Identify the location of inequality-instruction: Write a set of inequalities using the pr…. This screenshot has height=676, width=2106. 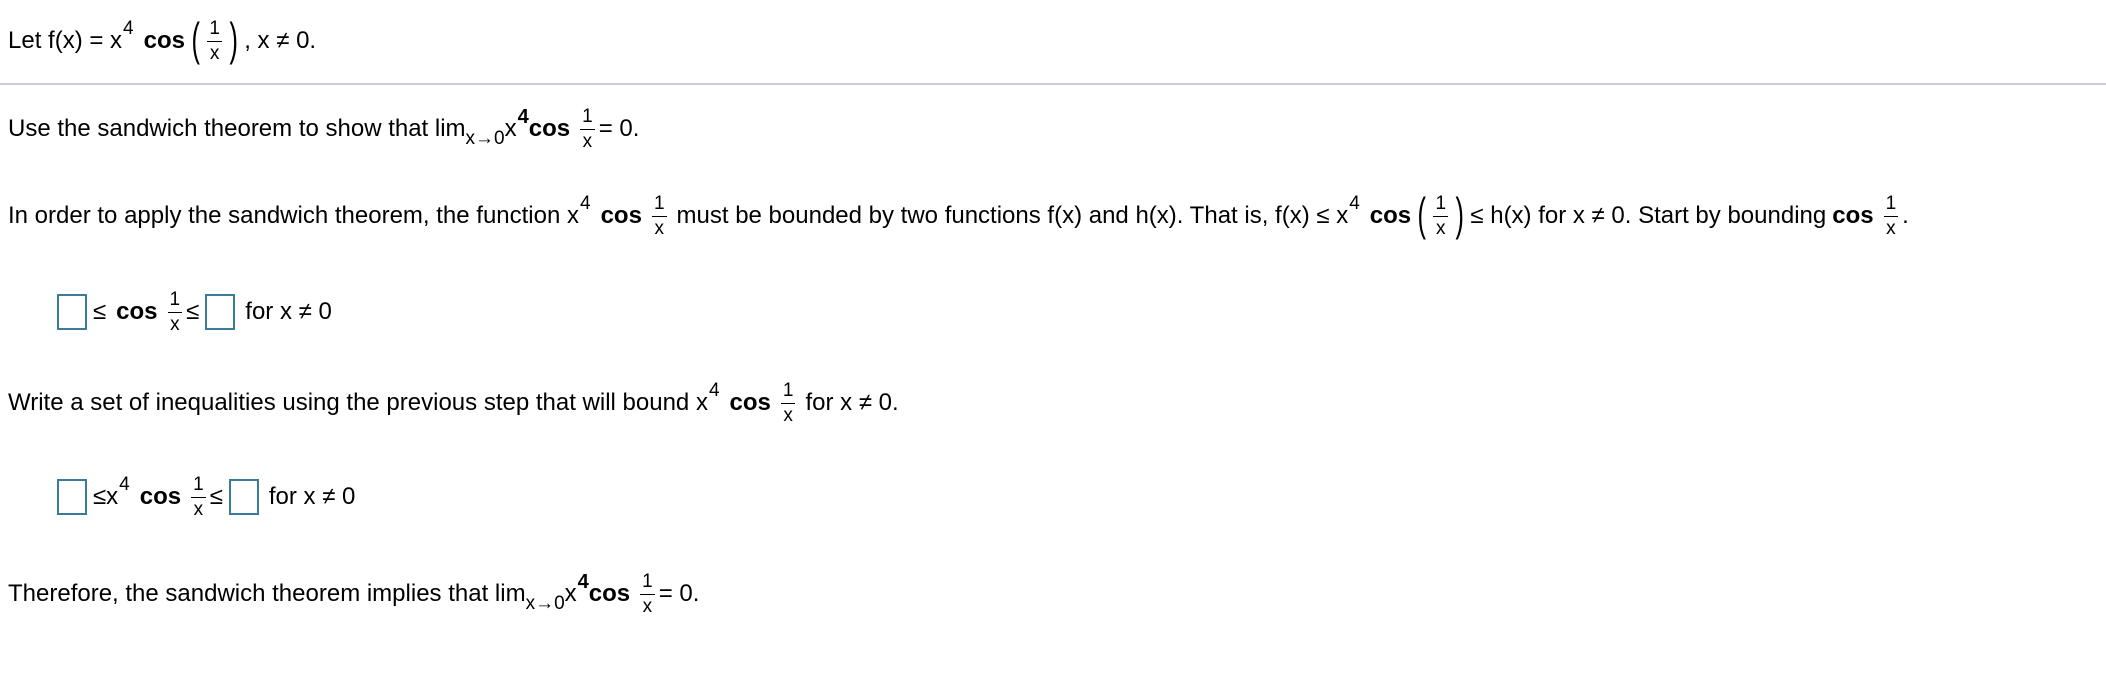
(453, 403).